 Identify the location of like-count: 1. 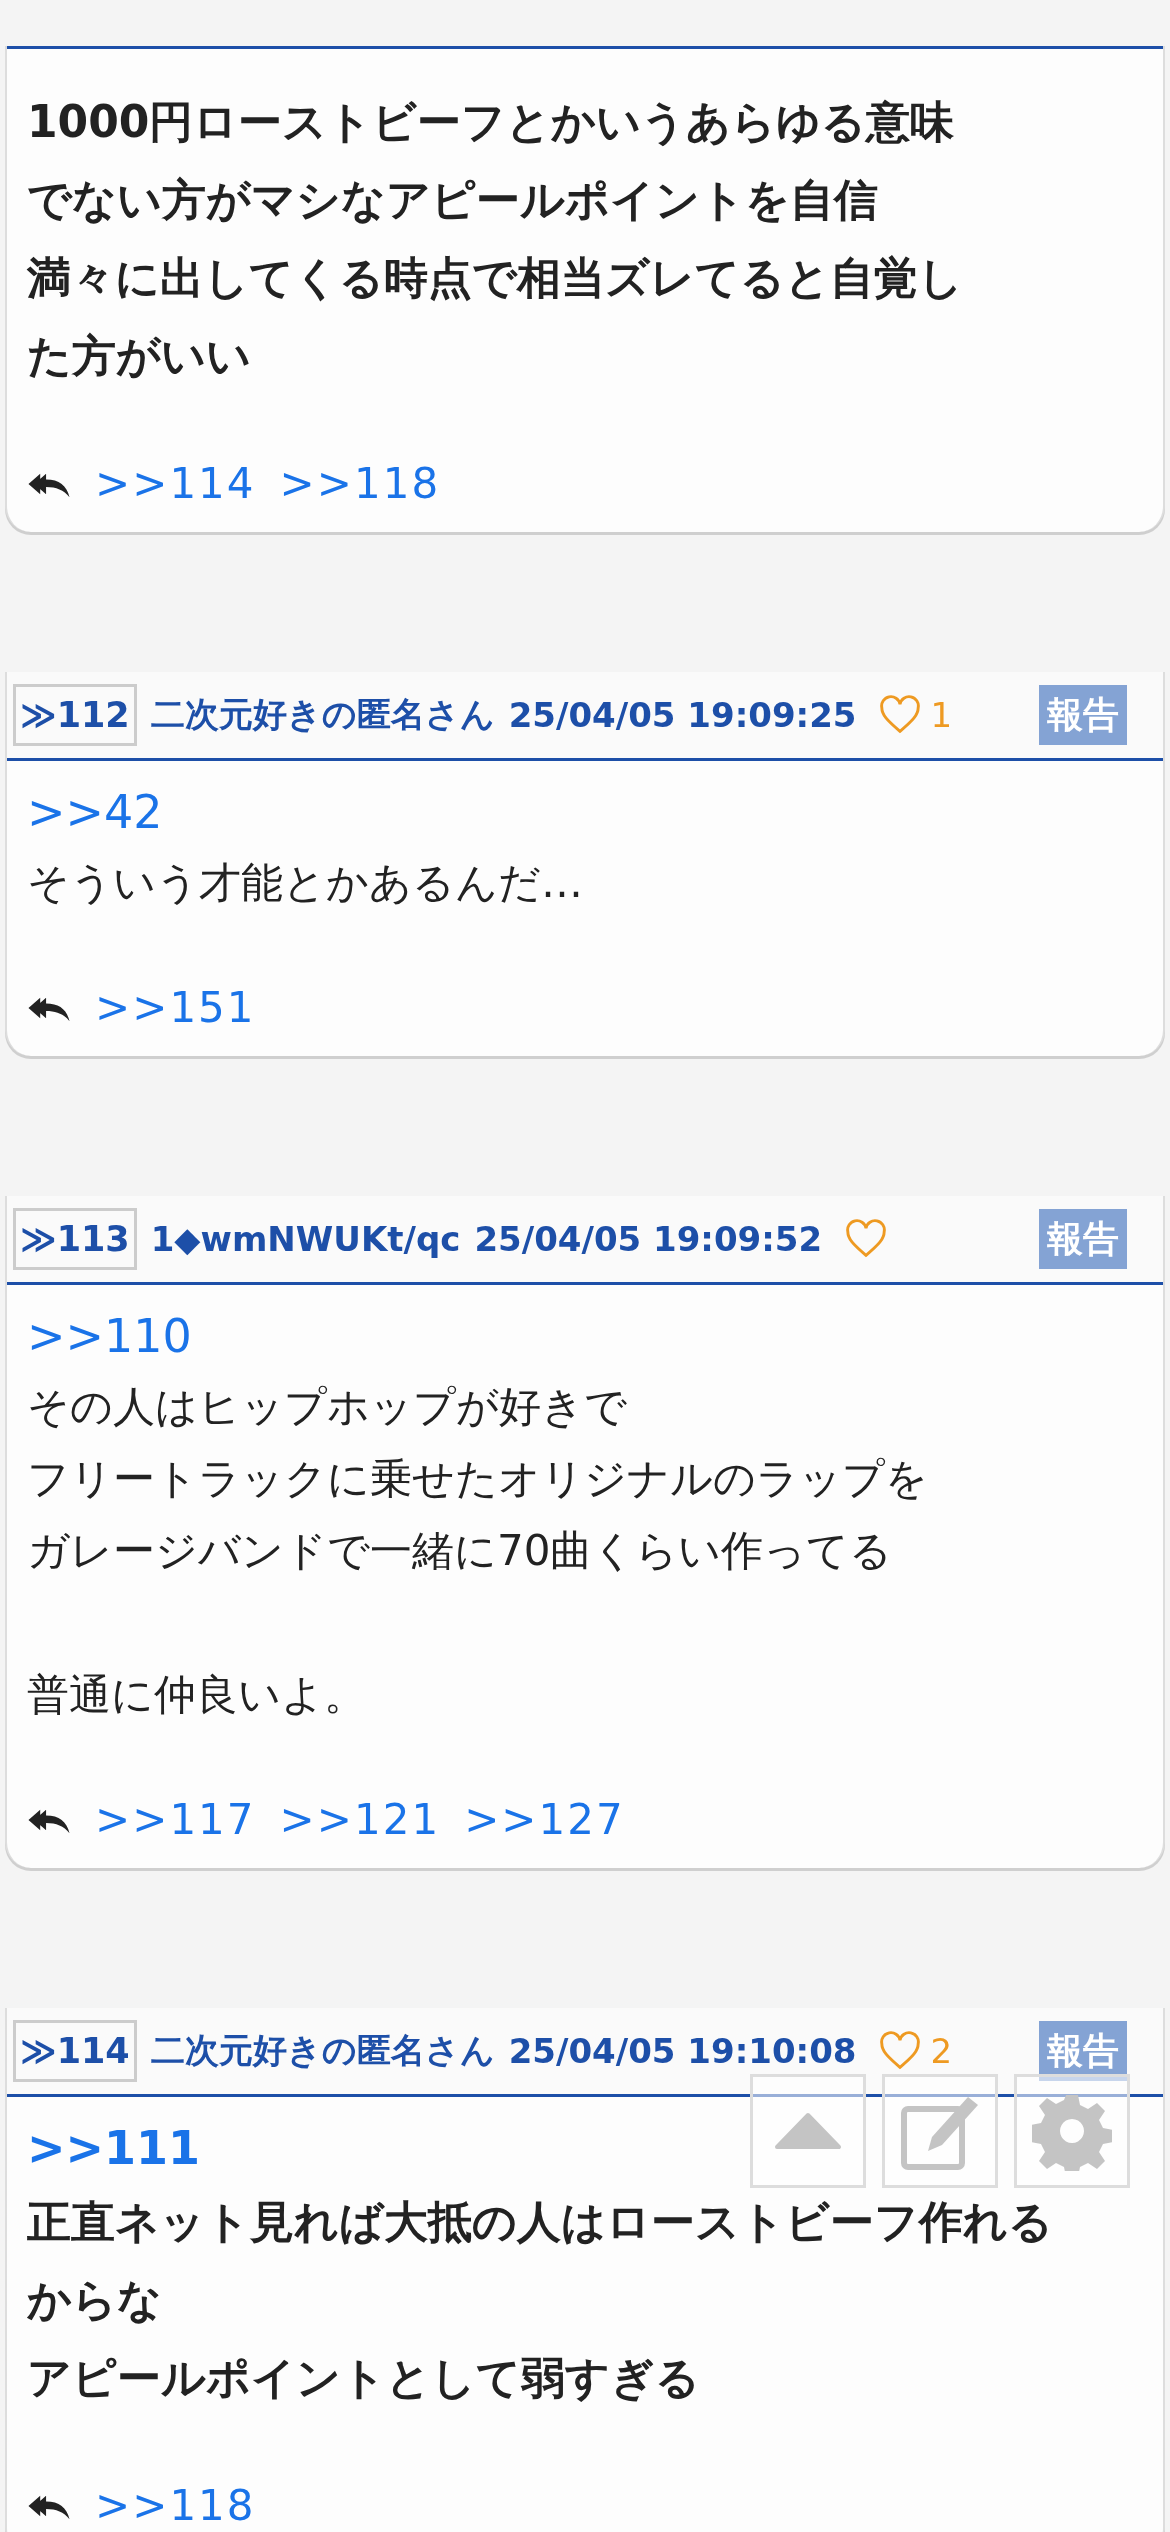
(941, 715).